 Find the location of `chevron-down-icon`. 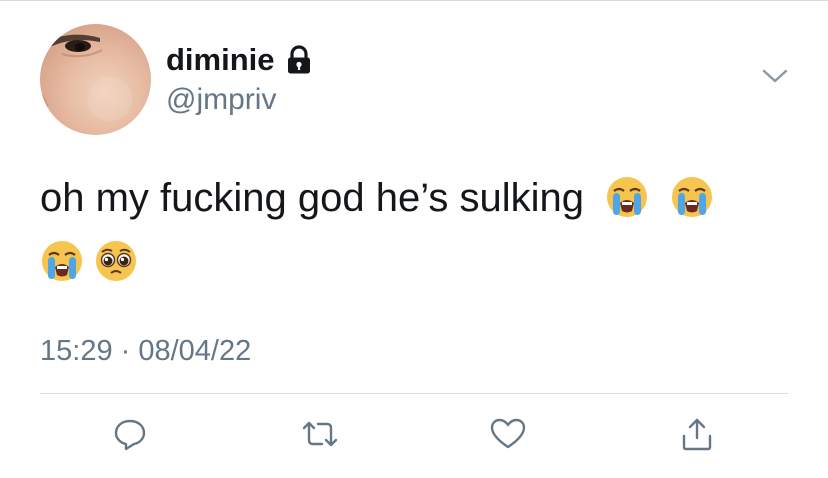

chevron-down-icon is located at coordinates (775, 76).